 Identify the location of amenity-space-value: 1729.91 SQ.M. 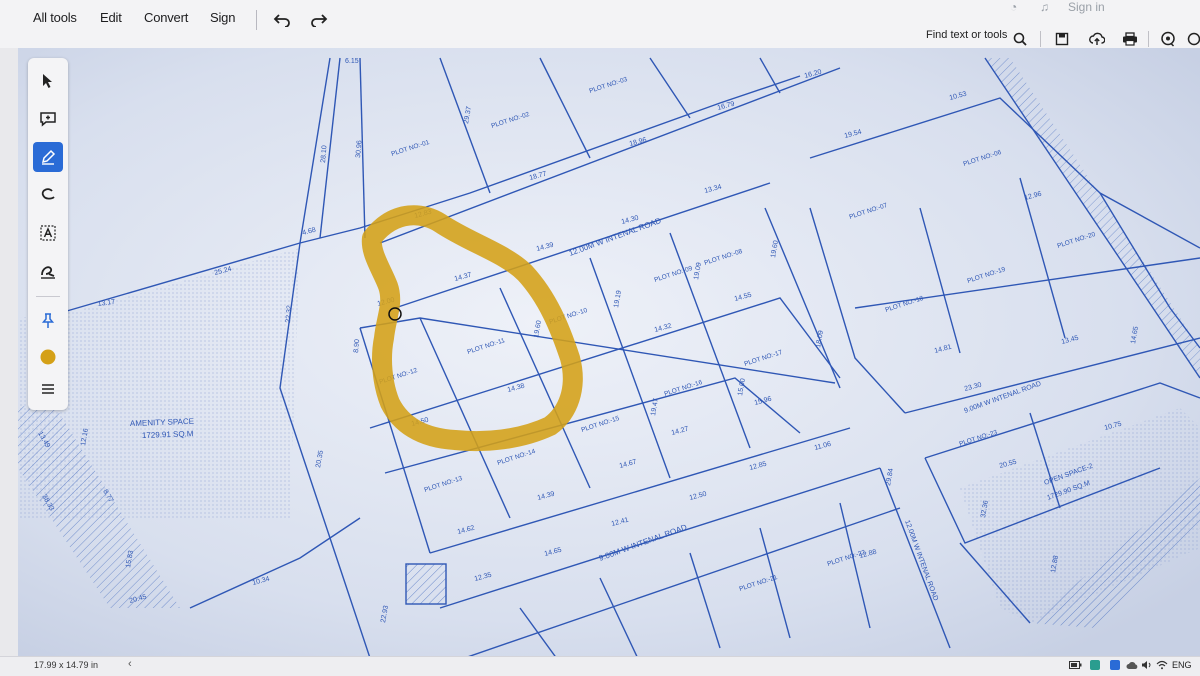
(168, 434).